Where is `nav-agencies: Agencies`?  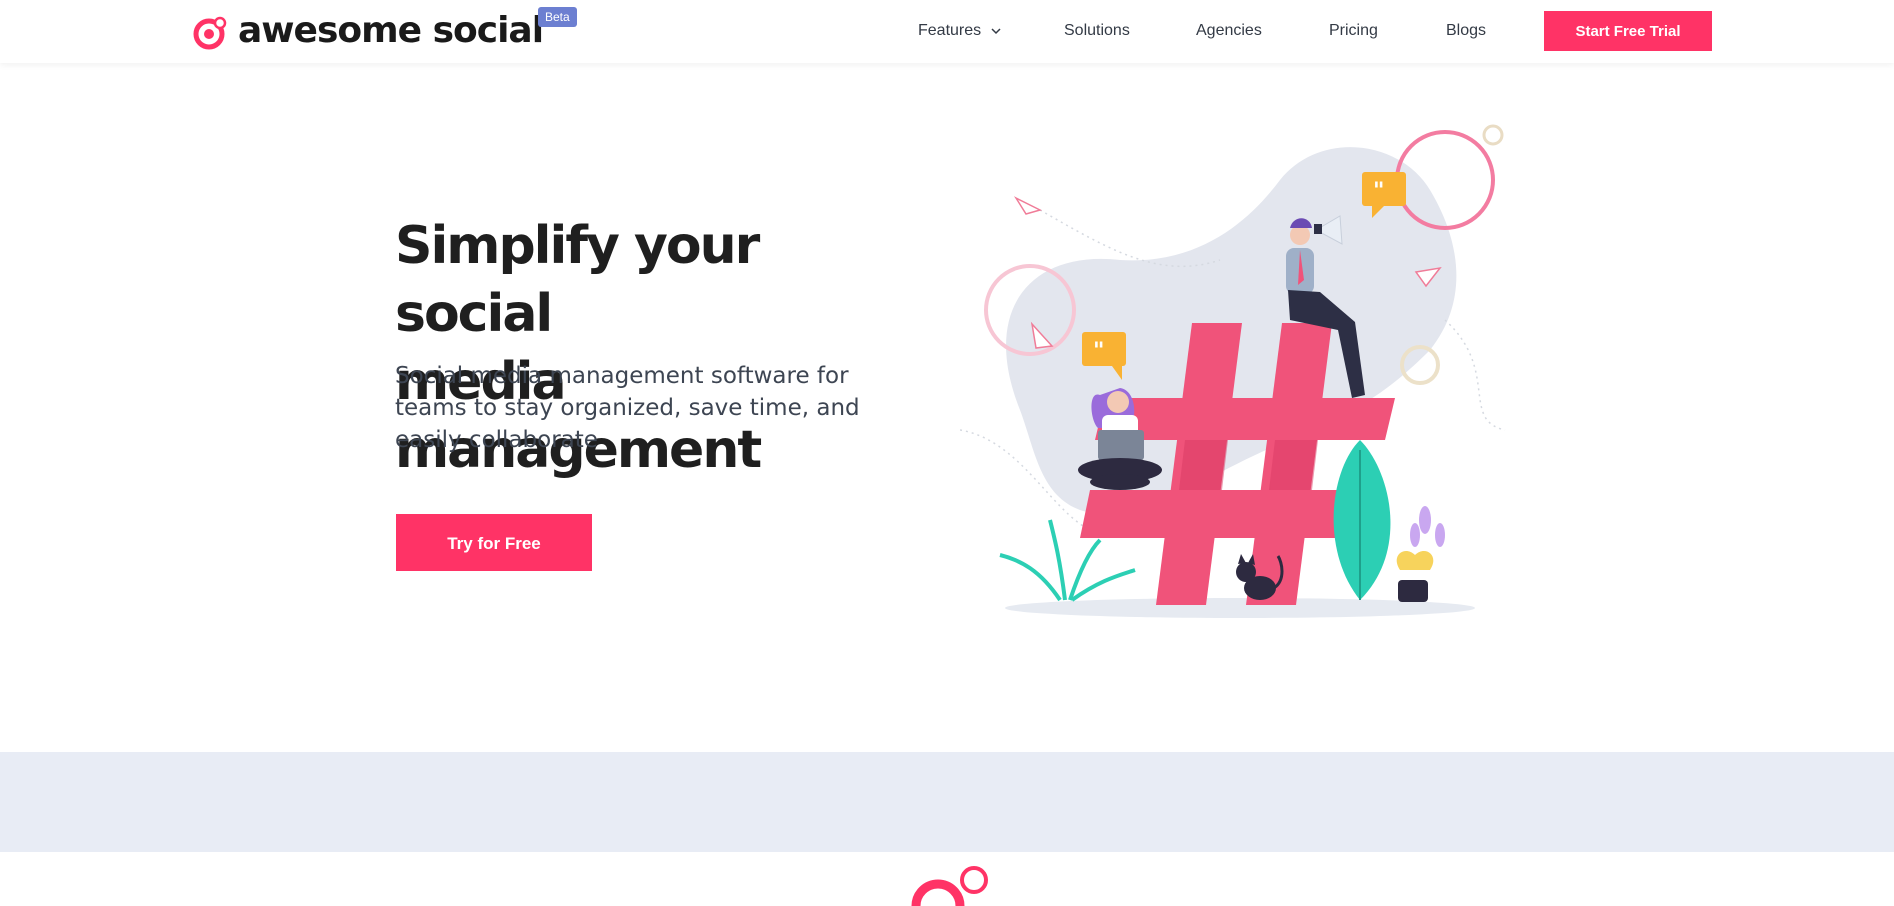 nav-agencies: Agencies is located at coordinates (1229, 31).